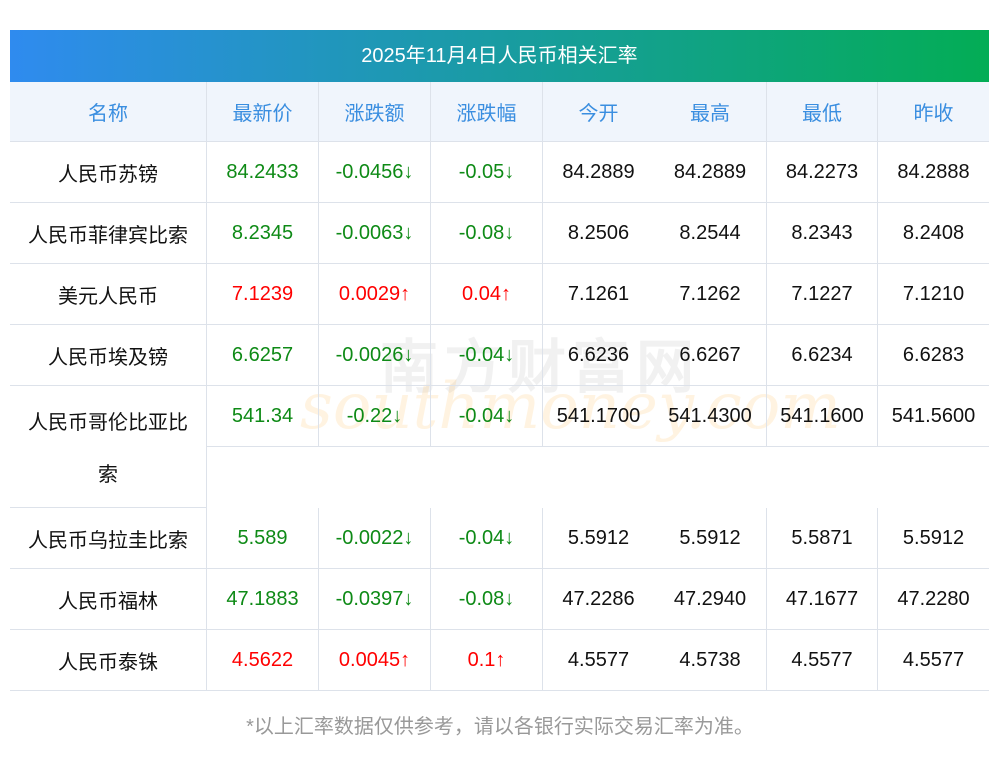  Describe the element at coordinates (933, 172) in the screenshot. I see `cell-prev: 84.2888` at that location.